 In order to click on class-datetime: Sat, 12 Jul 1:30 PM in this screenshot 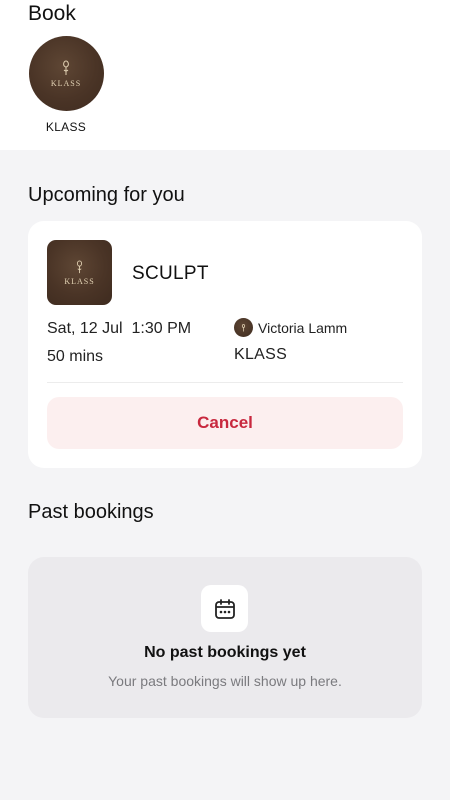, I will do `click(119, 328)`.